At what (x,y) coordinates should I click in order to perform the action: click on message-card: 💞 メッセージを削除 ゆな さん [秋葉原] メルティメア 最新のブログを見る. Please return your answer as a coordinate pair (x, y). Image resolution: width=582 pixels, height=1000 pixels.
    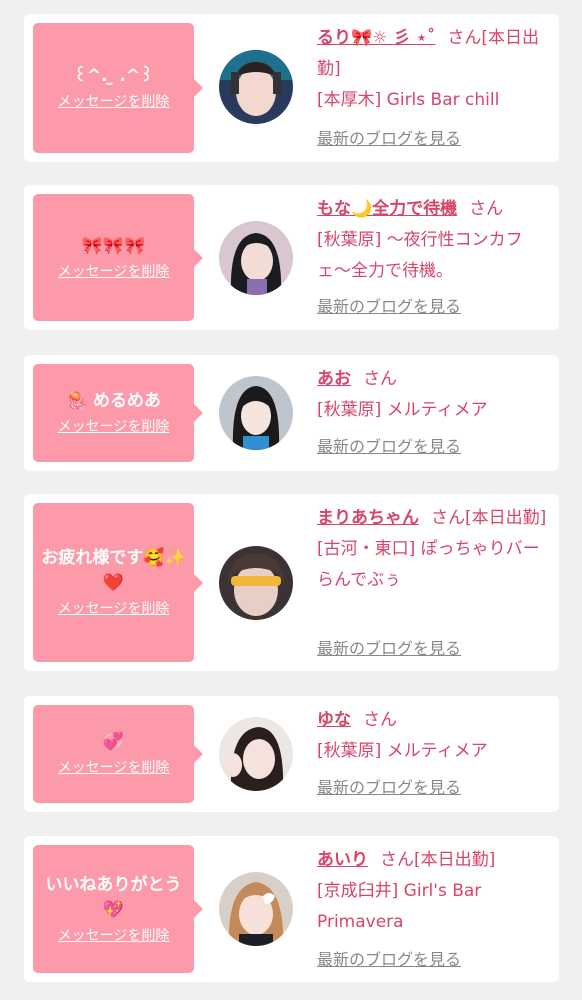
    Looking at the image, I should click on (291, 754).